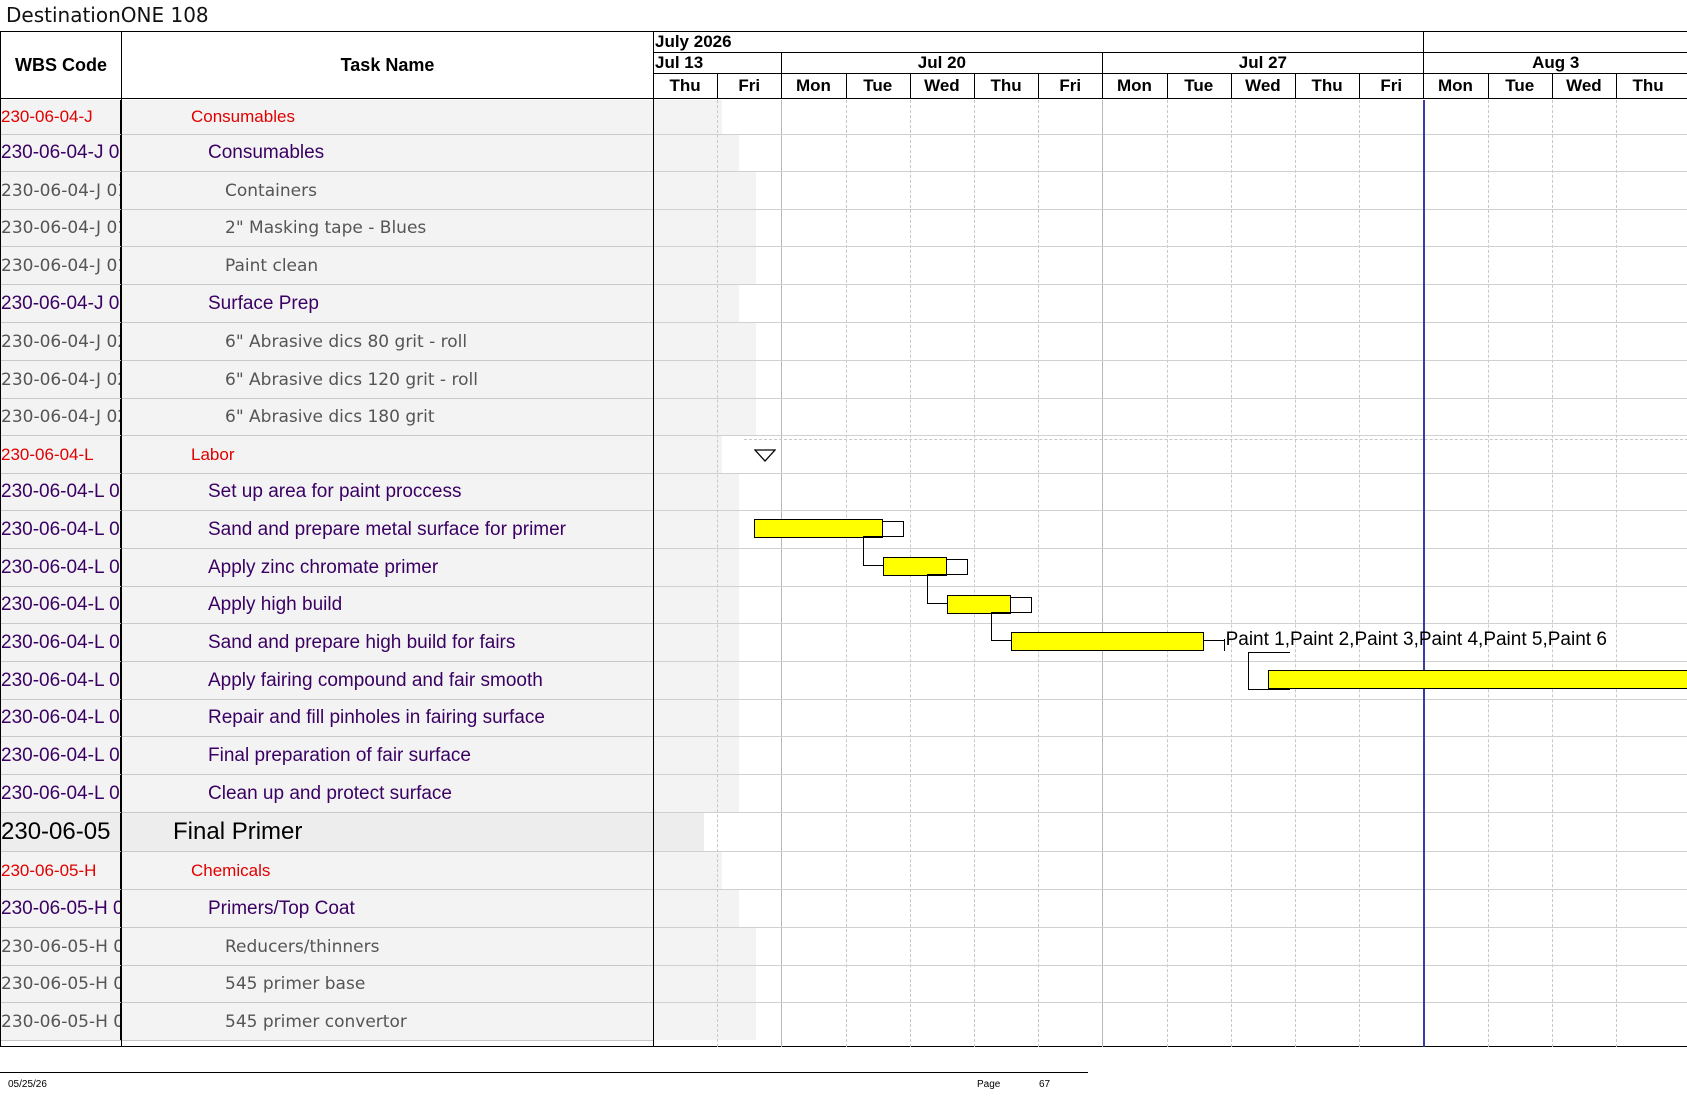  Describe the element at coordinates (378, 984) in the screenshot. I see `table-row: 230-06-05-H 01545 primer base` at that location.